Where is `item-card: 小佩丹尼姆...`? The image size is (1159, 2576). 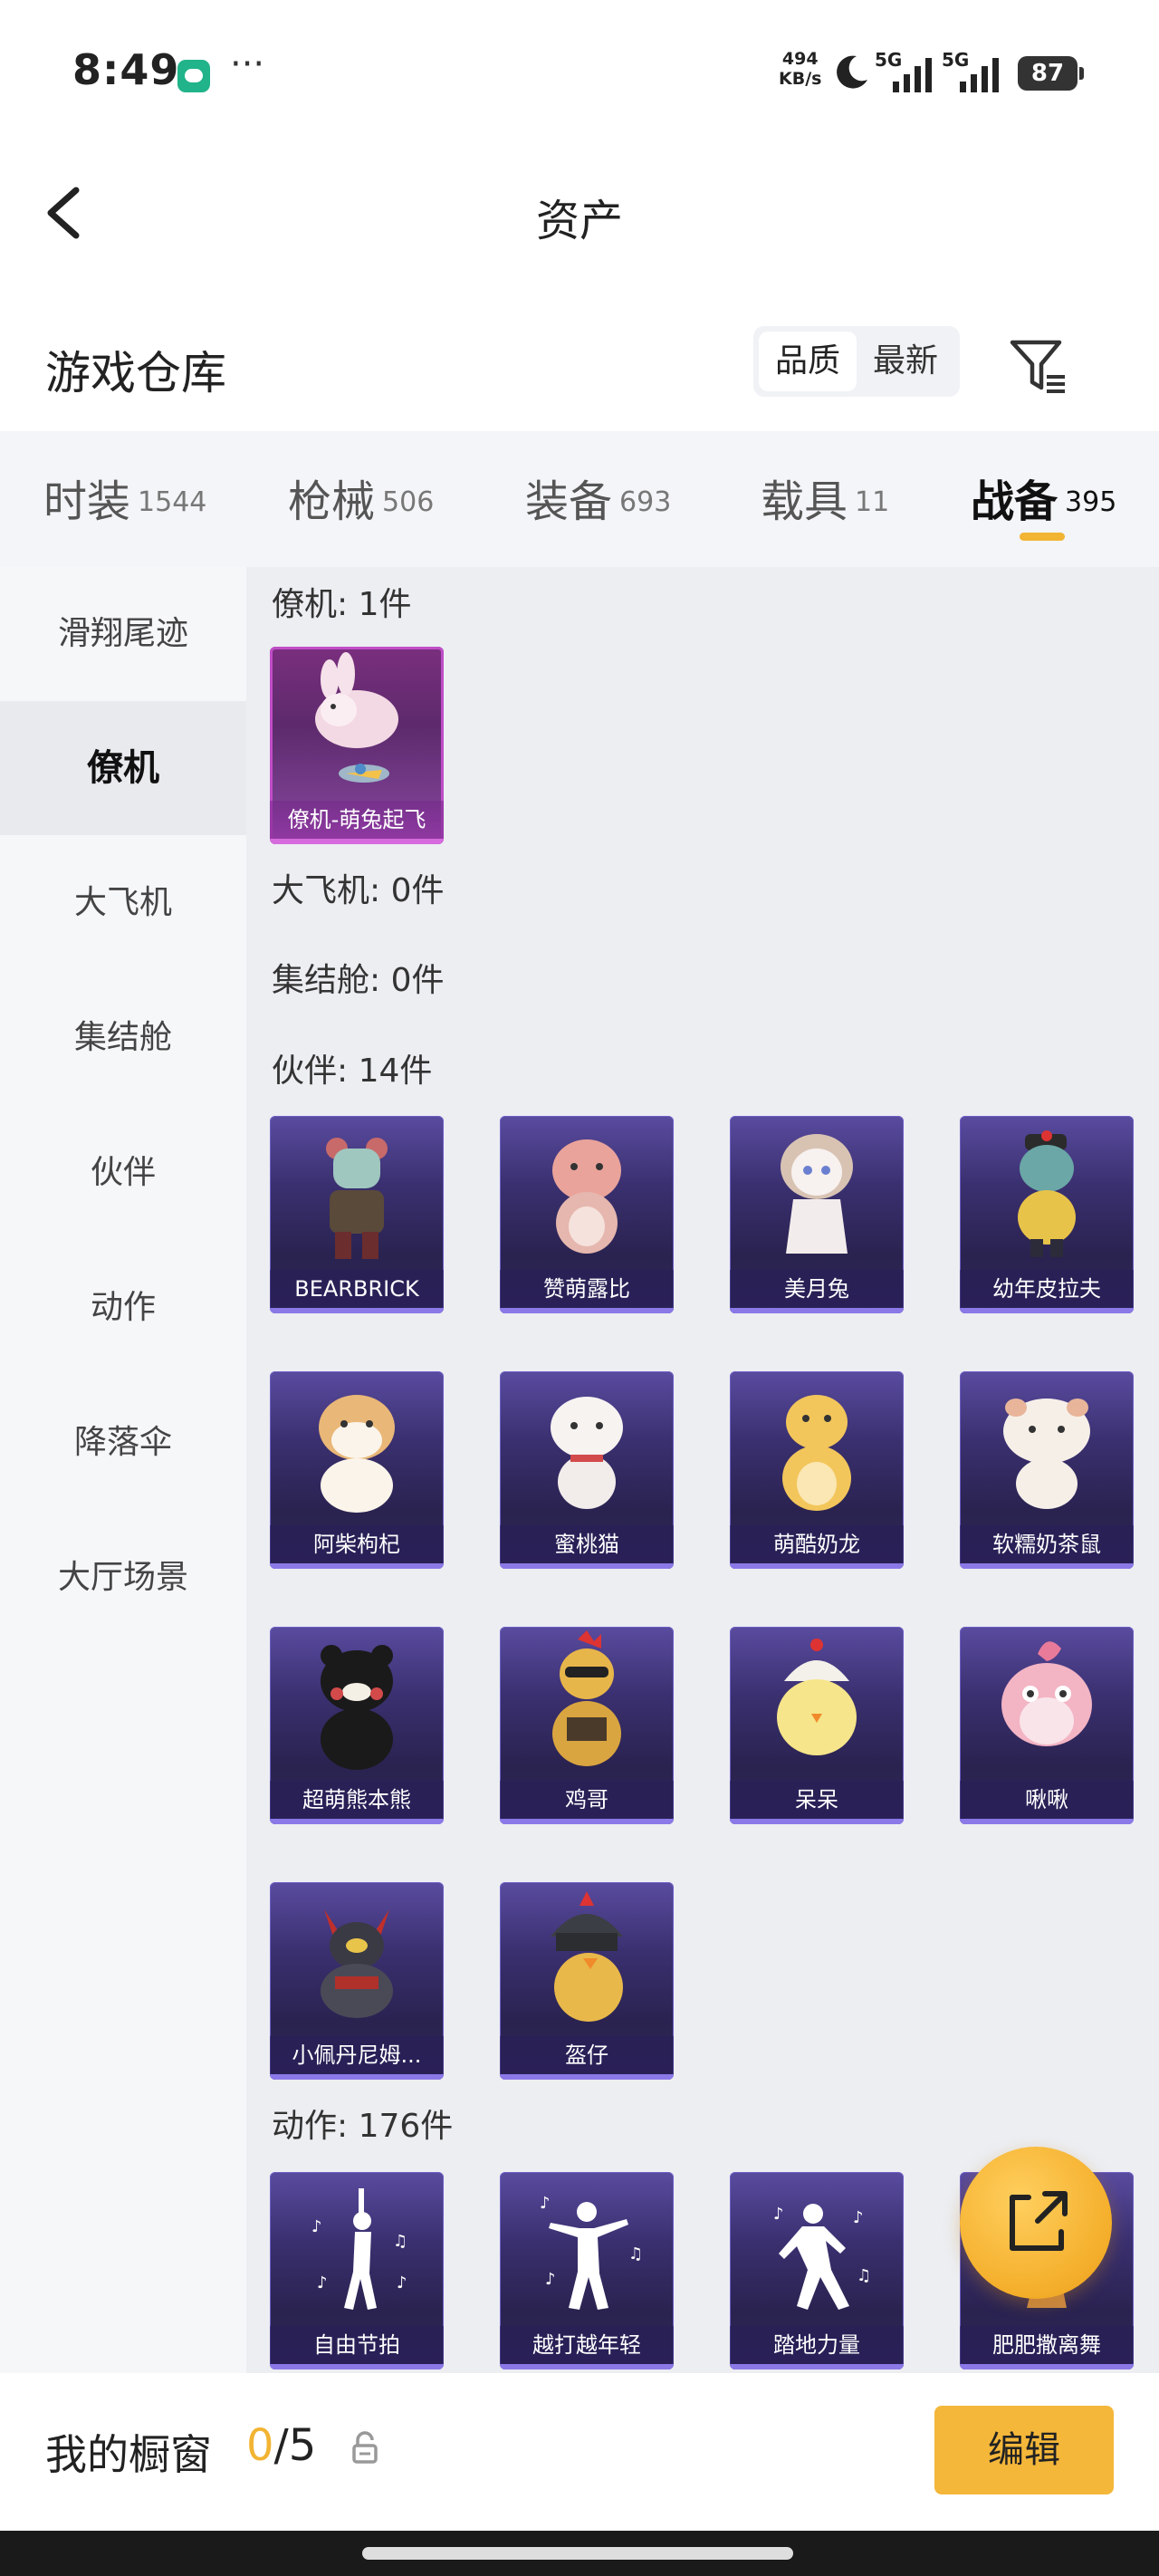 item-card: 小佩丹尼姆... is located at coordinates (357, 1981).